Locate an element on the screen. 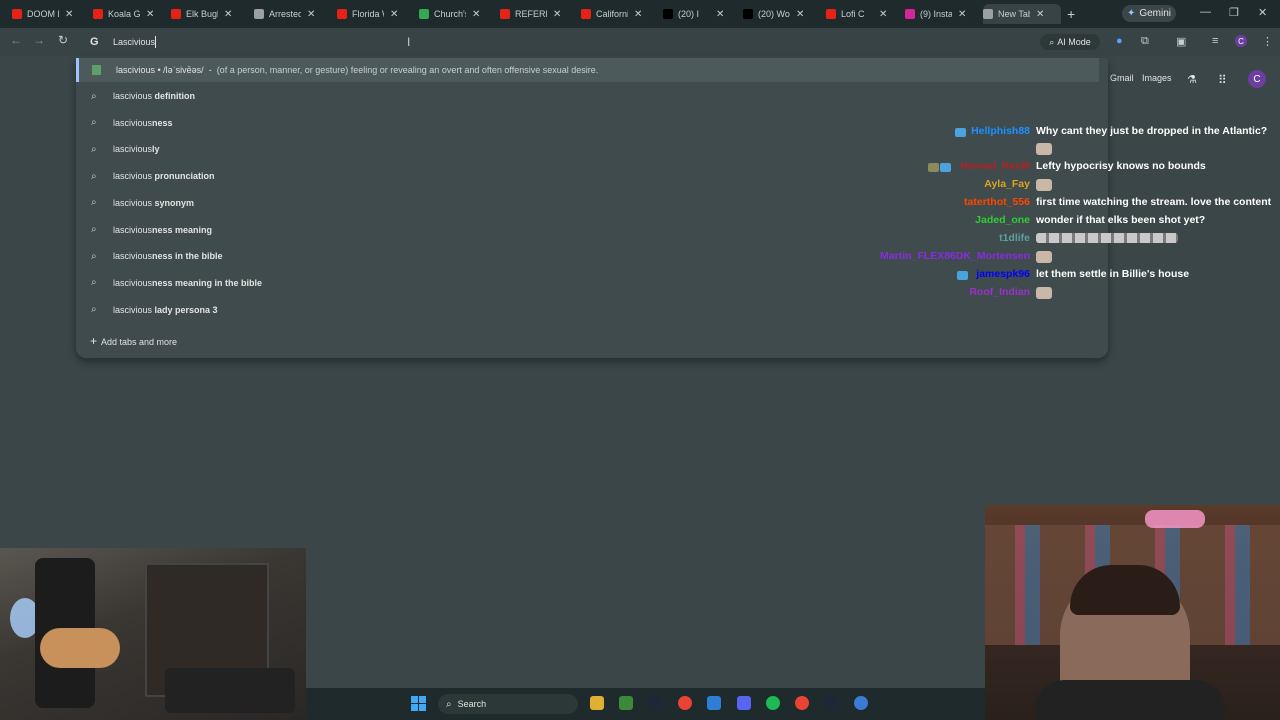 Image resolution: width=1280 pixels, height=720 pixels. chat-emote is located at coordinates (1044, 293).